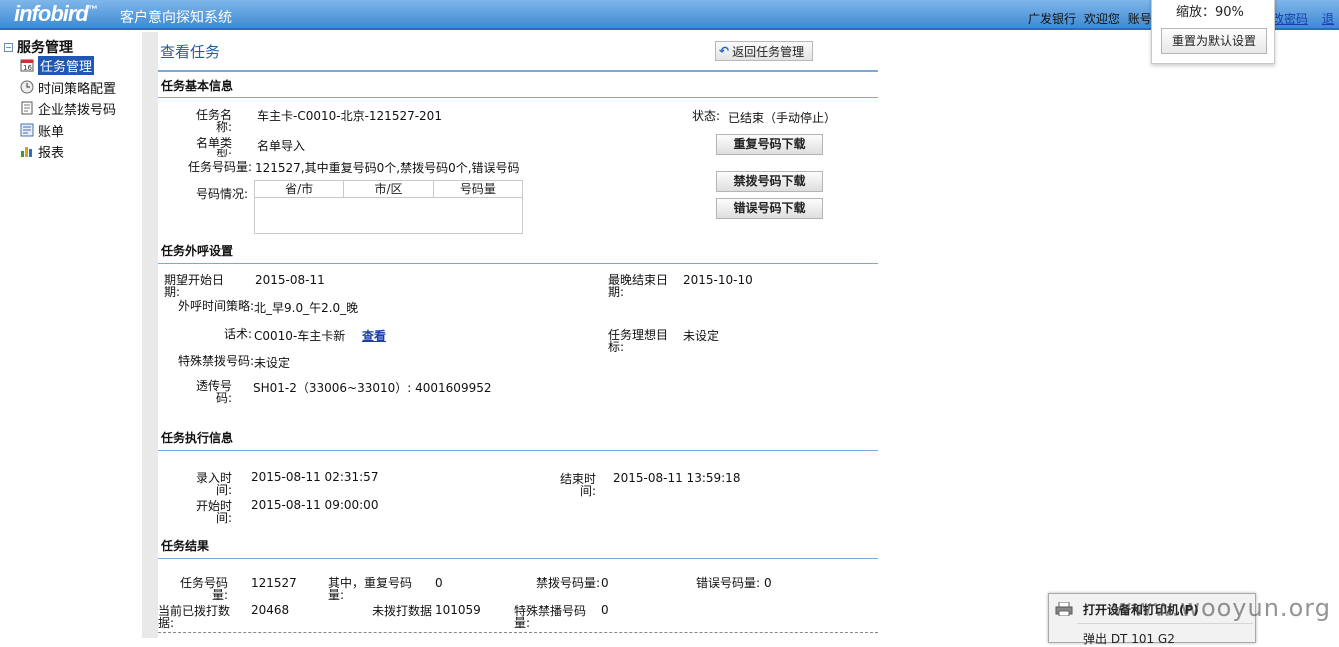  What do you see at coordinates (221, 194) in the screenshot?
I see `number-info-label: 号码情况:` at bounding box center [221, 194].